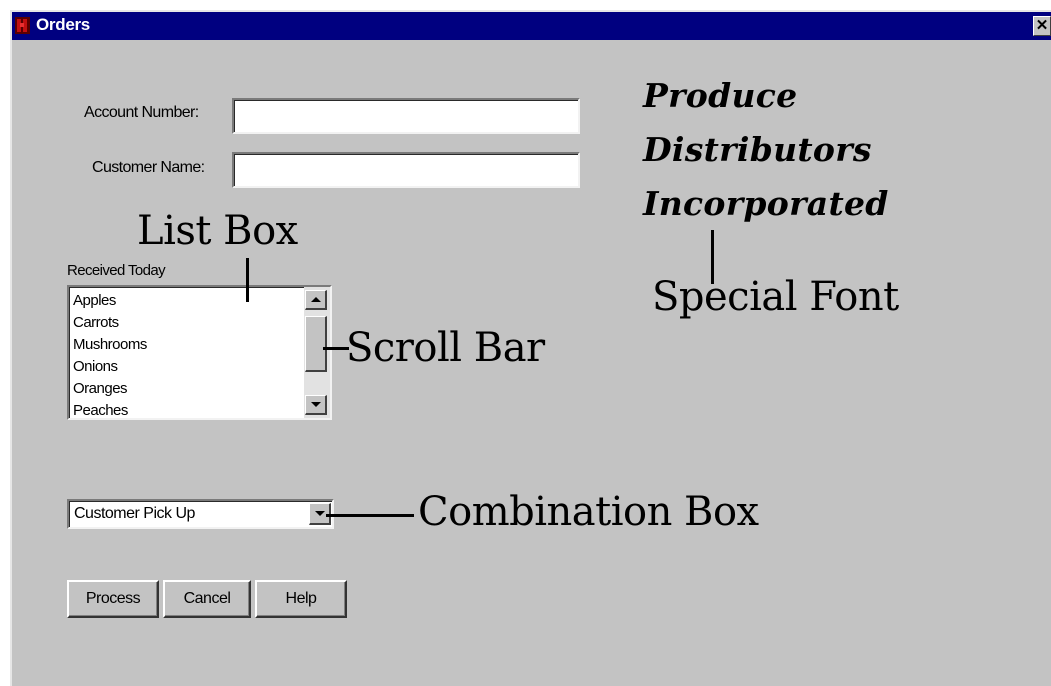 This screenshot has width=1051, height=686. What do you see at coordinates (531, 26) in the screenshot?
I see `title-bar: Orders ✕` at bounding box center [531, 26].